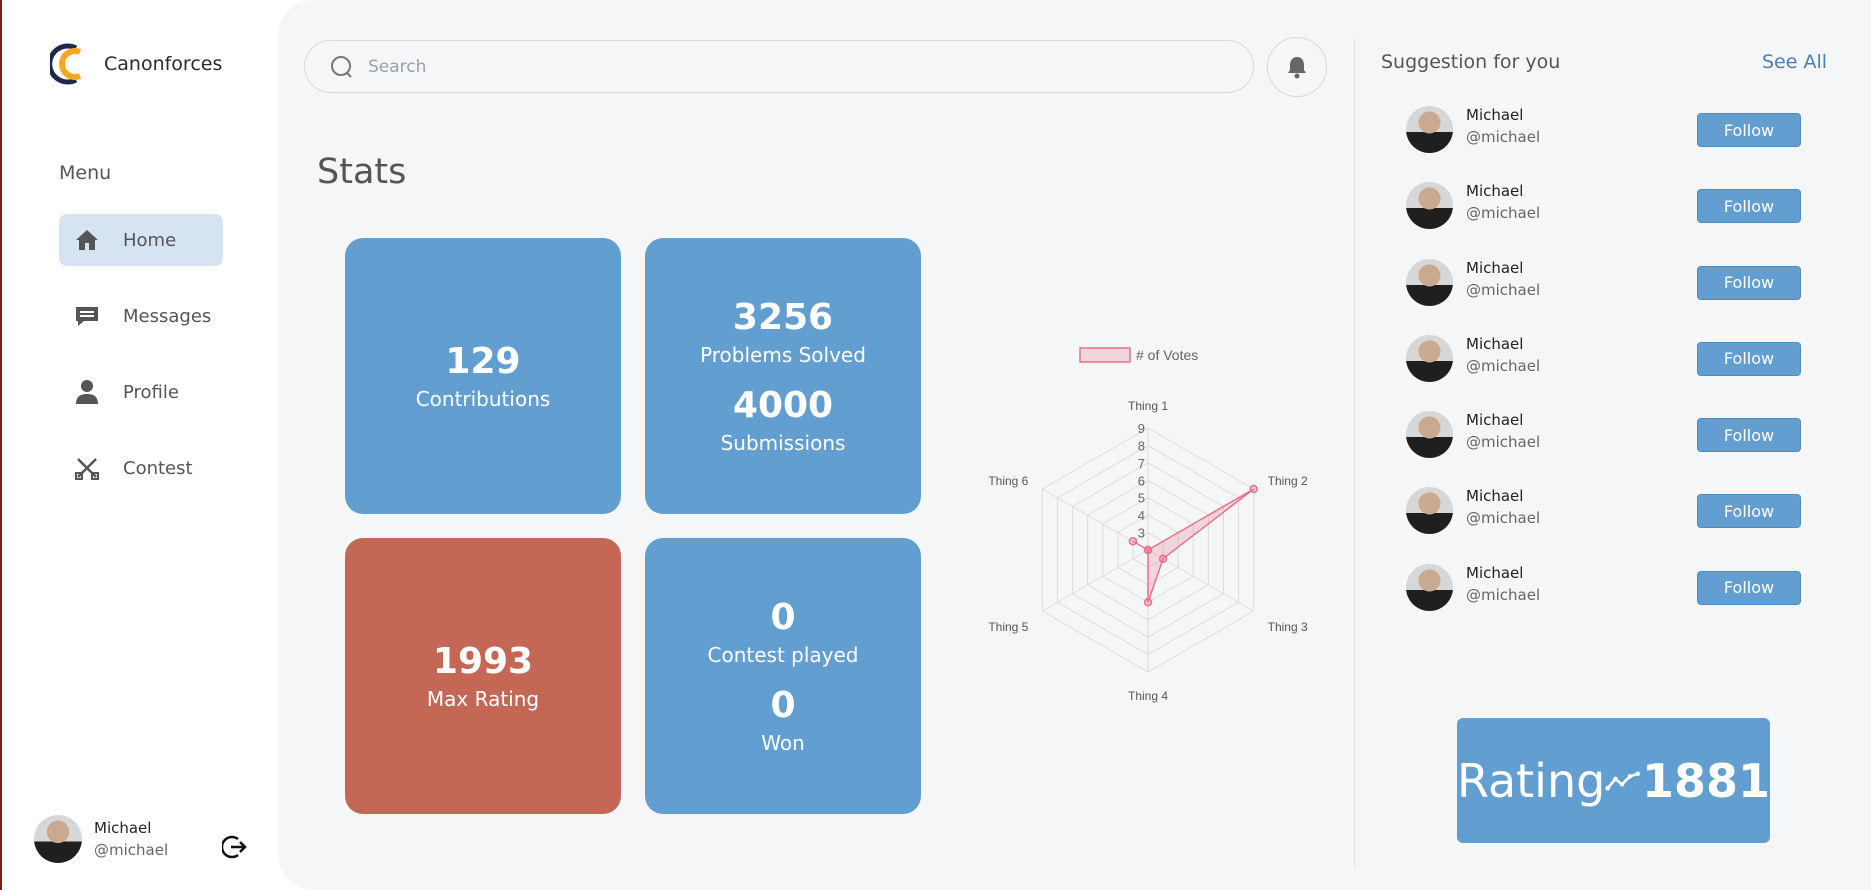 Image resolution: width=1871 pixels, height=890 pixels. Describe the element at coordinates (131, 850) in the screenshot. I see `user-handle: @michael` at that location.